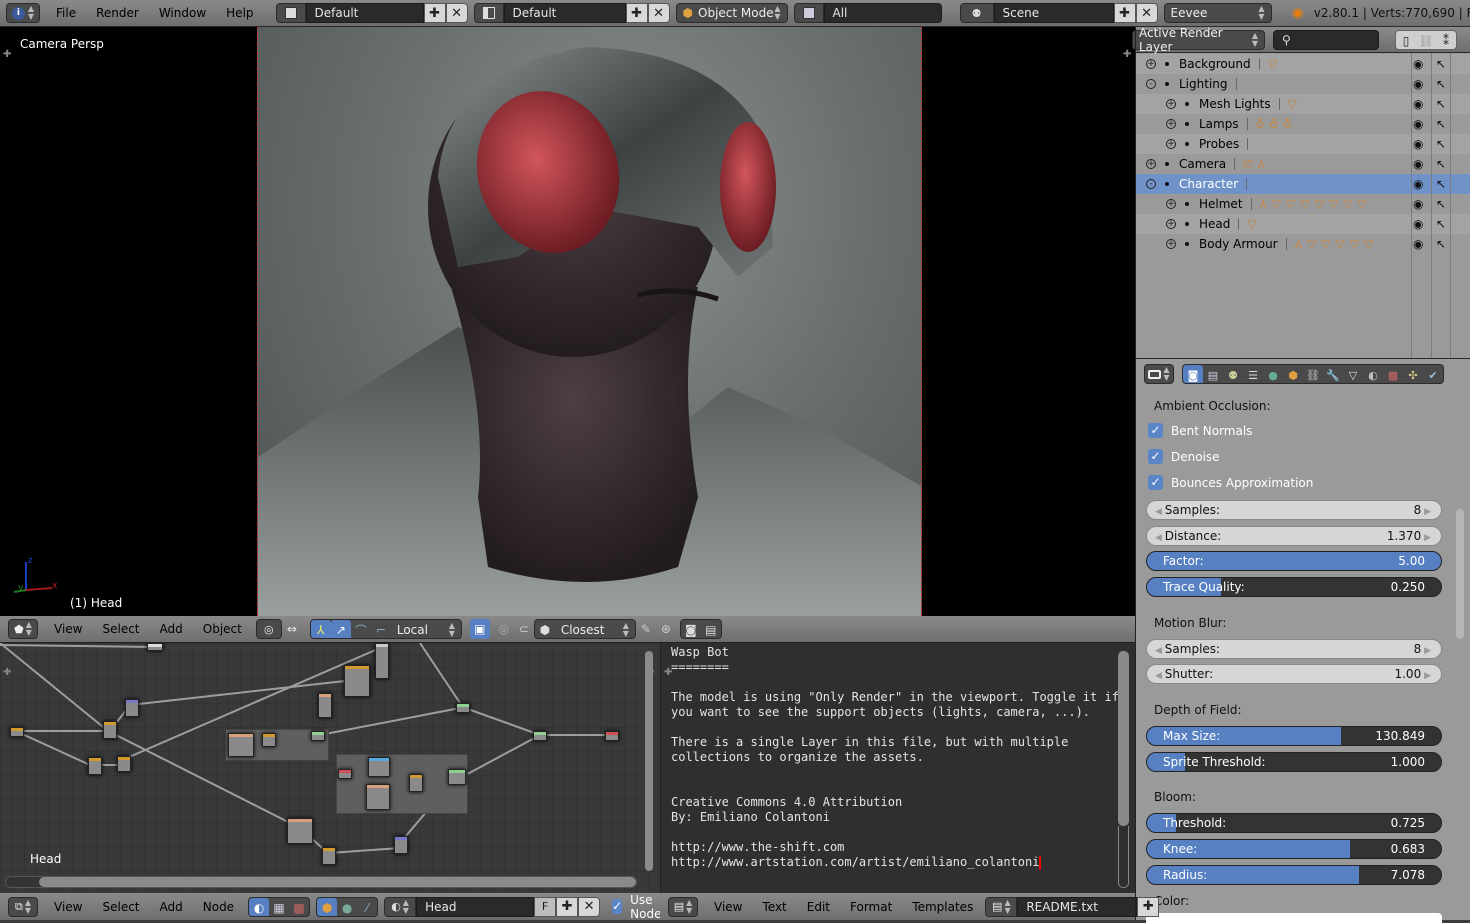 This screenshot has height=923, width=1470. Describe the element at coordinates (290, 13) in the screenshot. I see `screen-layout-type-button` at that location.